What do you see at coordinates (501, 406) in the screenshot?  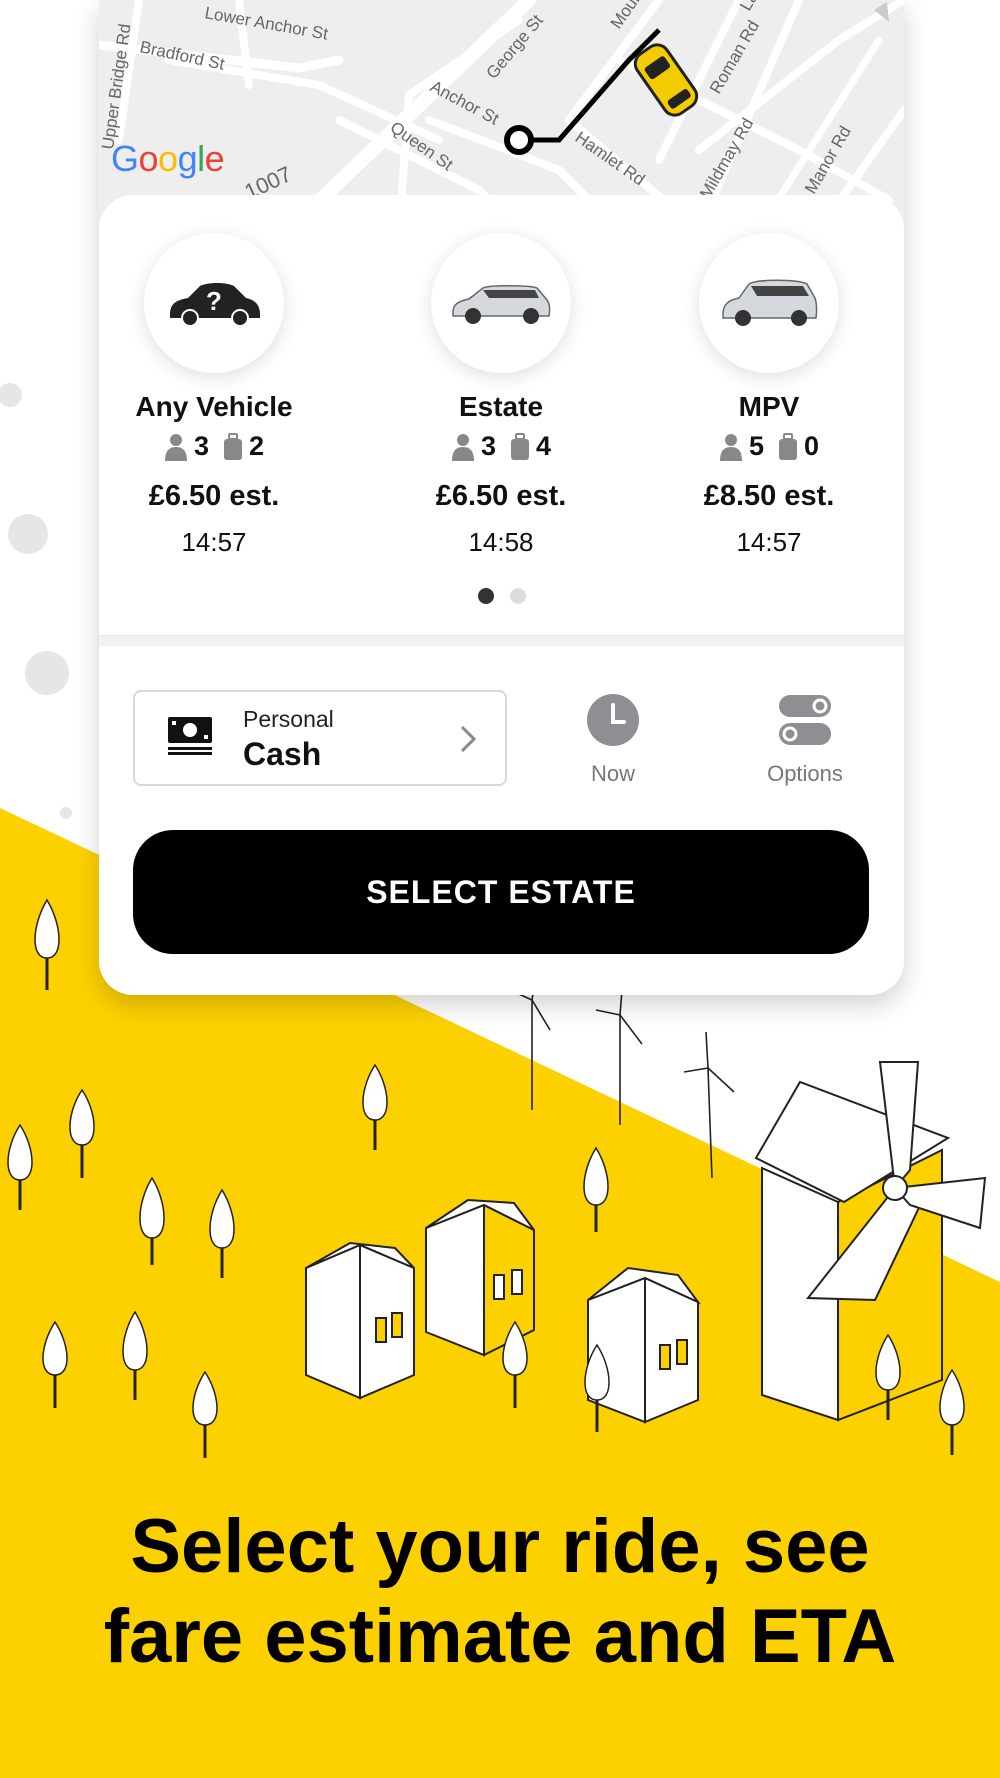 I see `vehicle-name: Estate` at bounding box center [501, 406].